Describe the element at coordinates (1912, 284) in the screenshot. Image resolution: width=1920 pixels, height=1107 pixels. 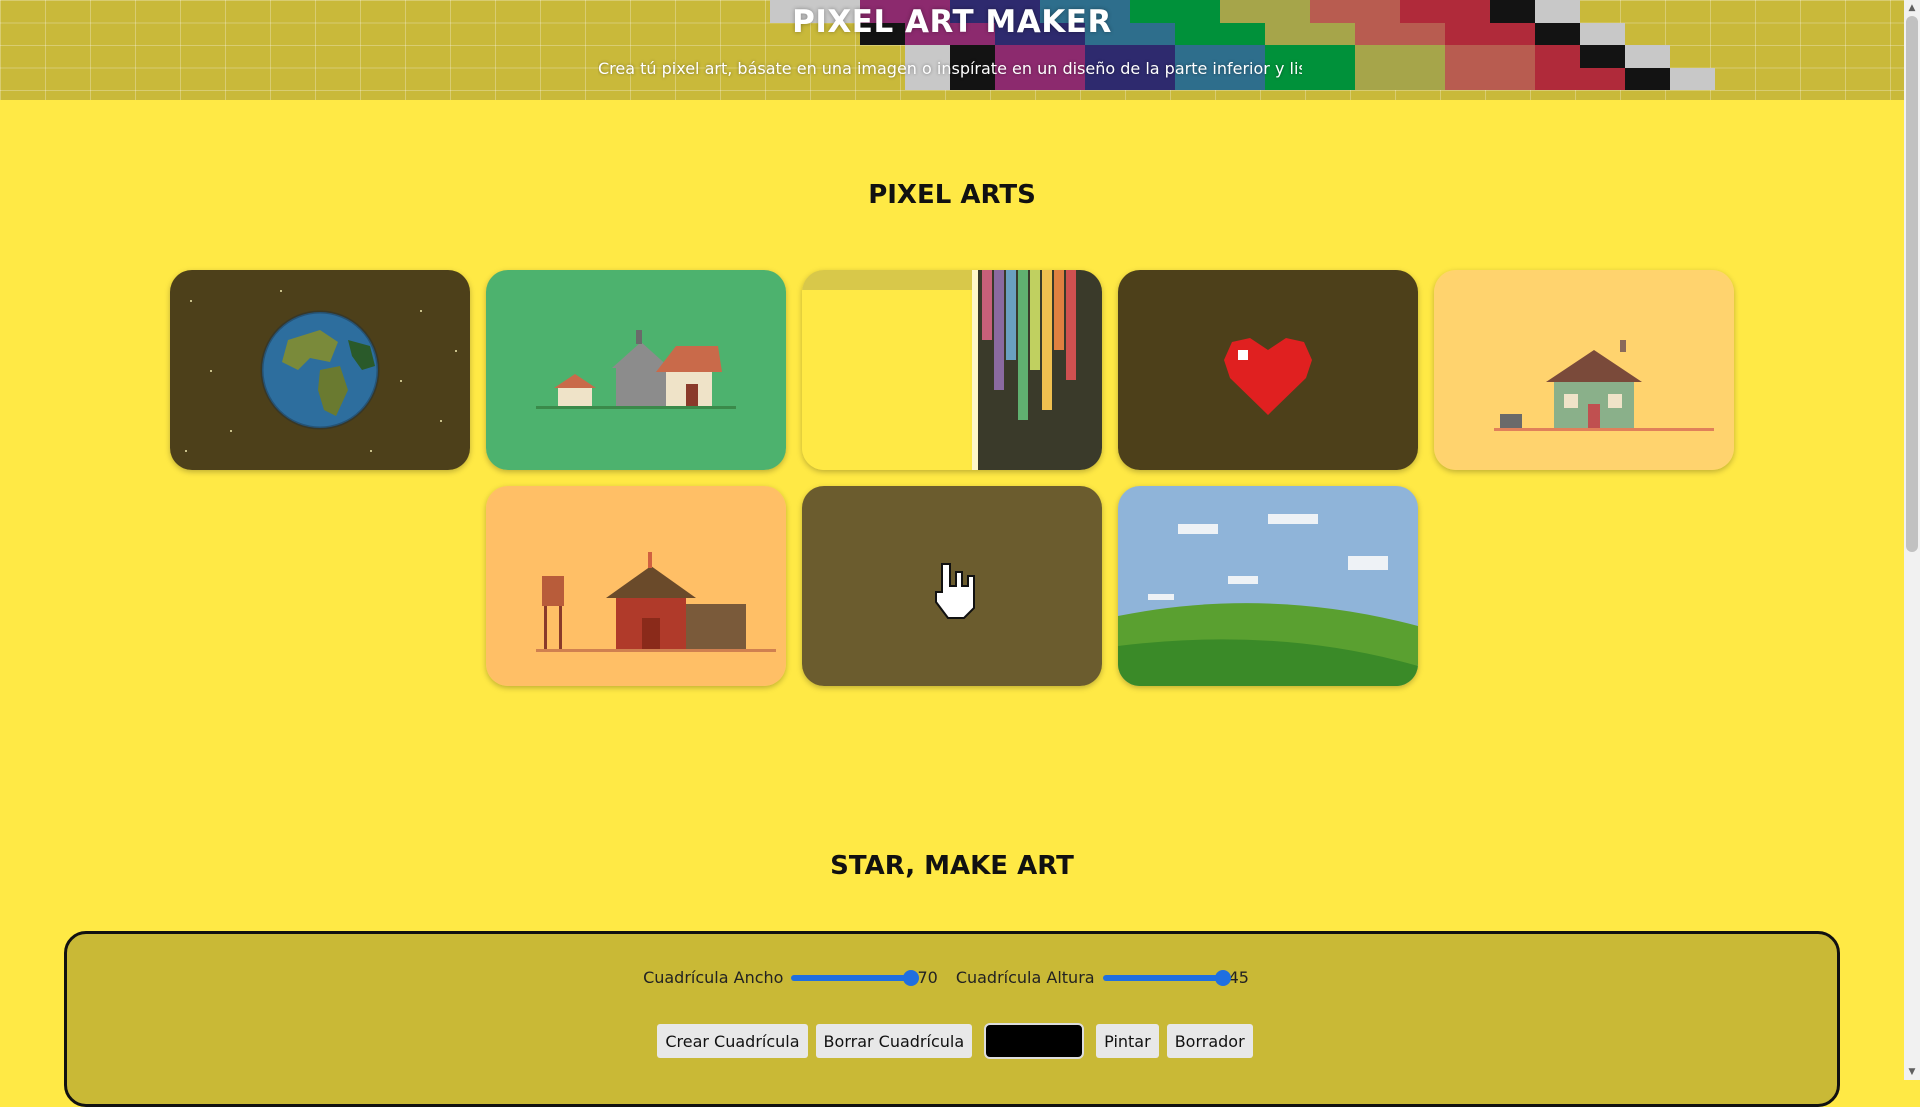
I see `scrollbar-thumb` at that location.